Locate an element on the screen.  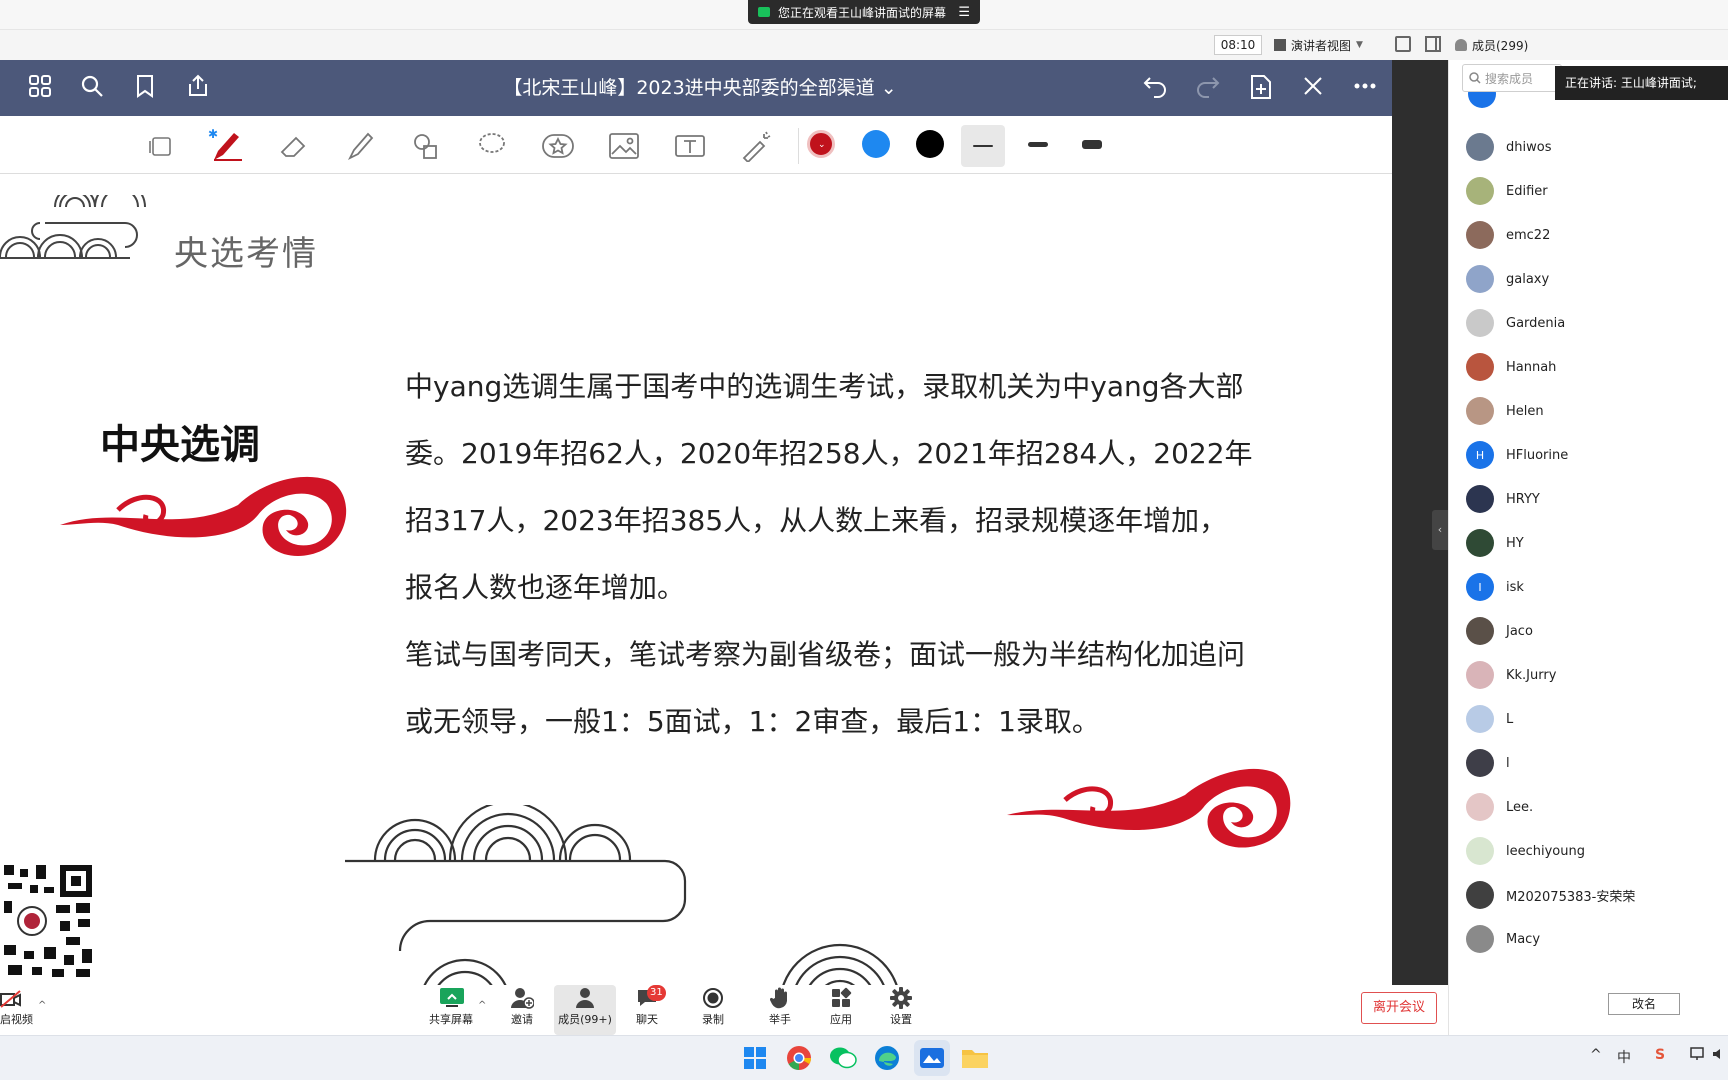
undo-icon is located at coordinates (1155, 88).